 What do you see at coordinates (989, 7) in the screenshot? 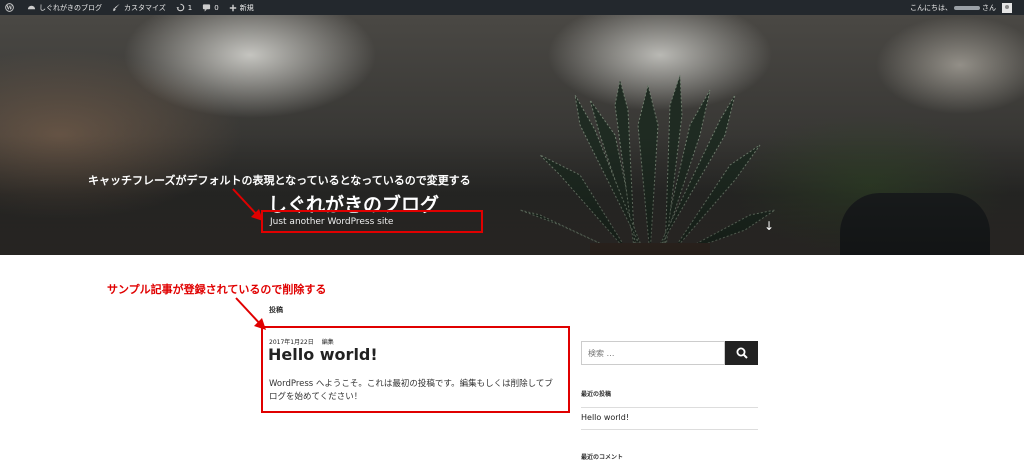
I see `greeting-suffix: さん` at bounding box center [989, 7].